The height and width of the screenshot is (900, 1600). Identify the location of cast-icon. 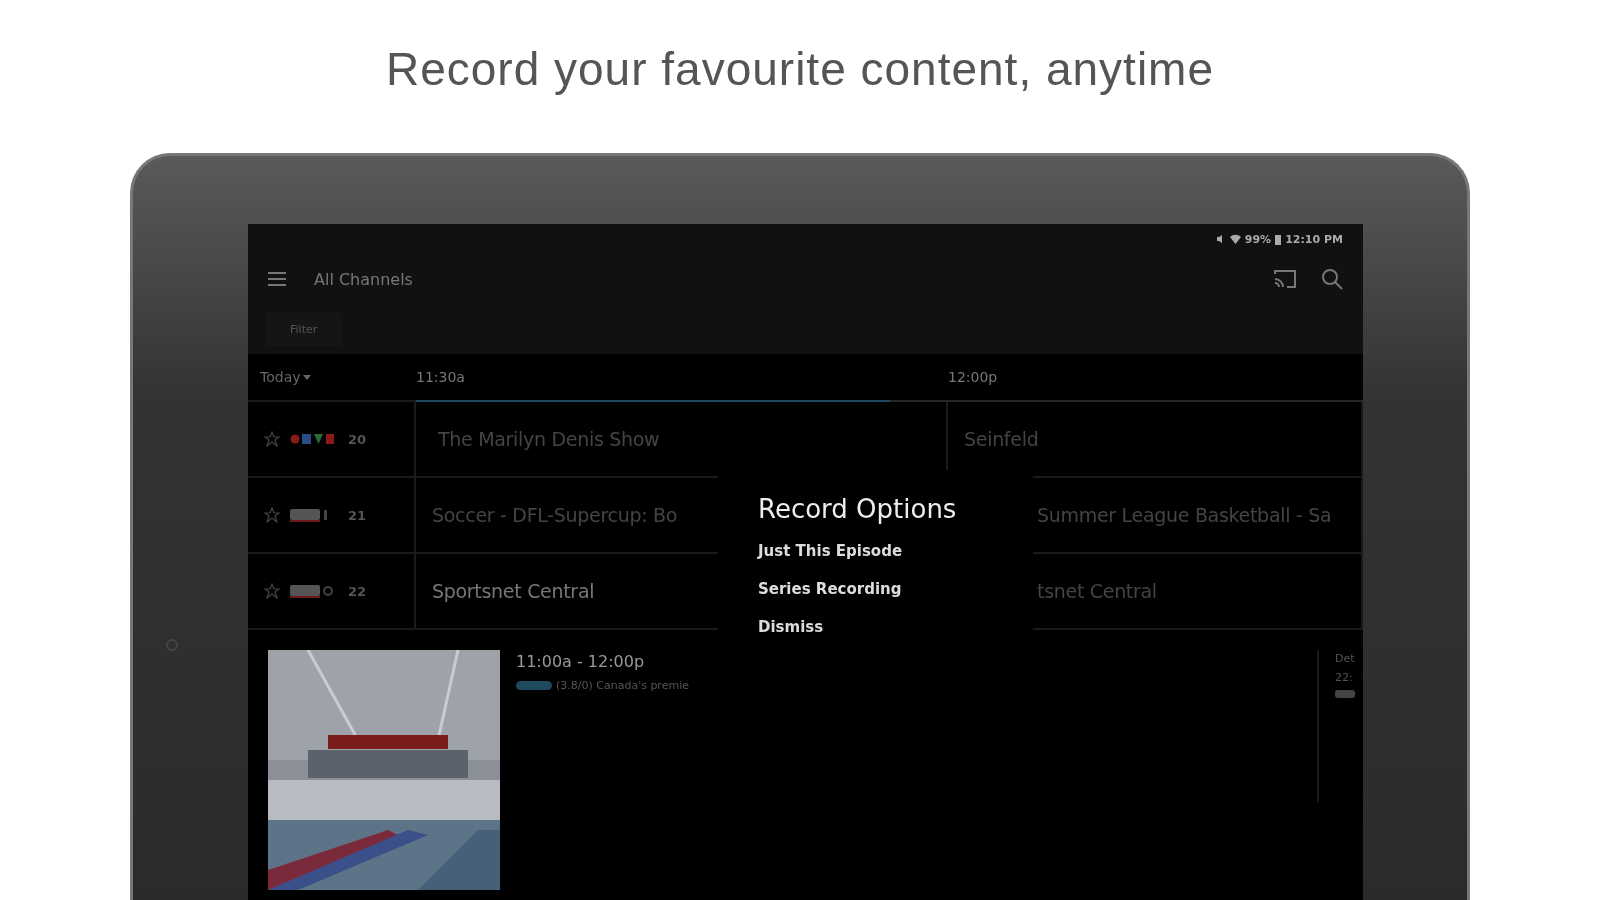
(1285, 279).